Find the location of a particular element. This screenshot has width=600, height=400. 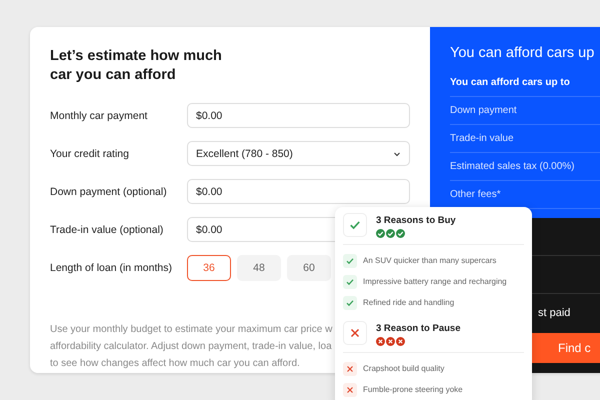

loan-term-option: 48 is located at coordinates (259, 267).